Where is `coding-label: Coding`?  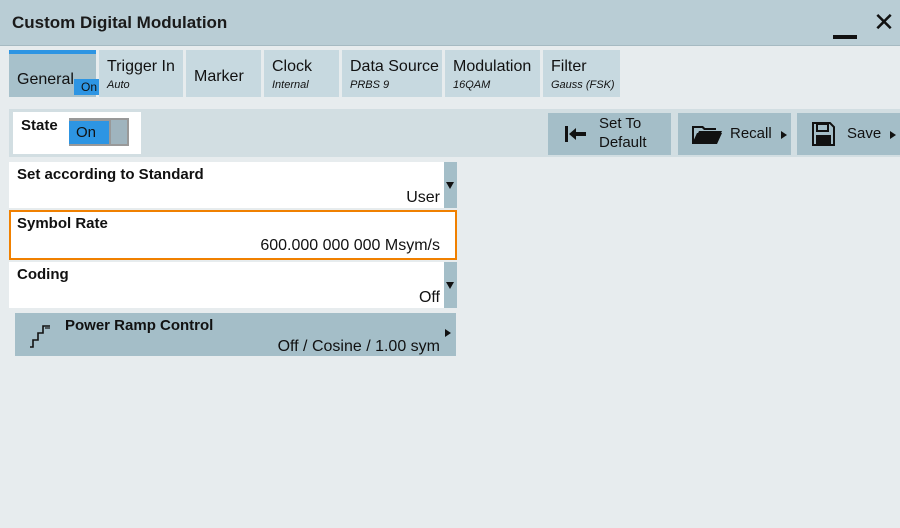 coding-label: Coding is located at coordinates (43, 274).